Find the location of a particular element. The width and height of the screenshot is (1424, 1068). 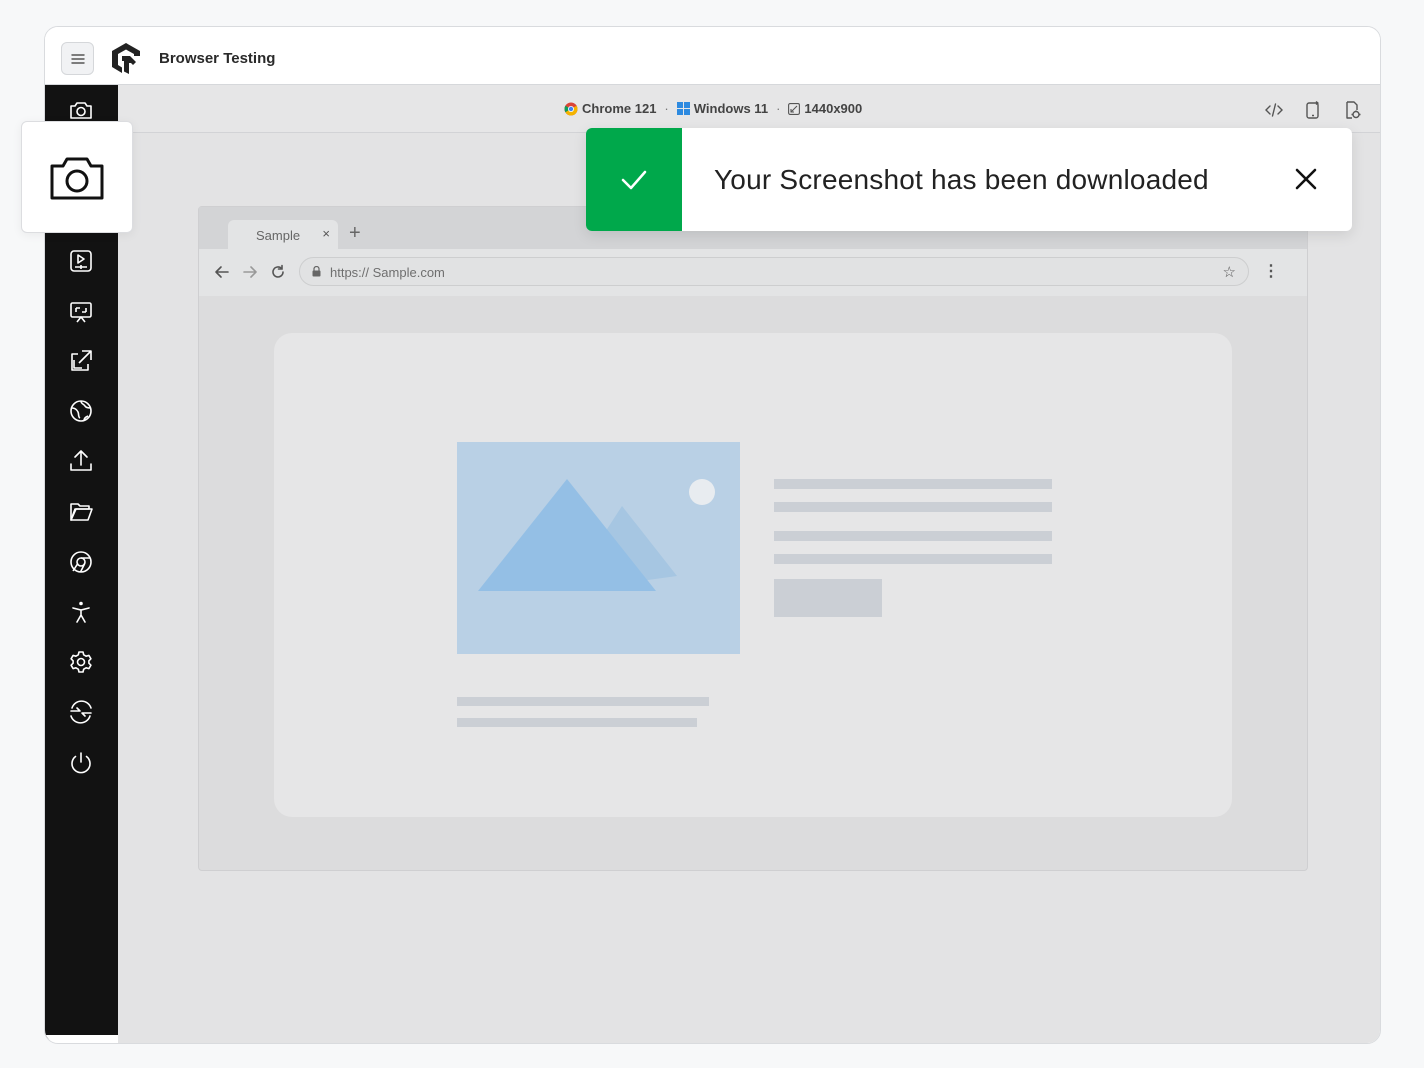

reload-icon is located at coordinates (278, 272).